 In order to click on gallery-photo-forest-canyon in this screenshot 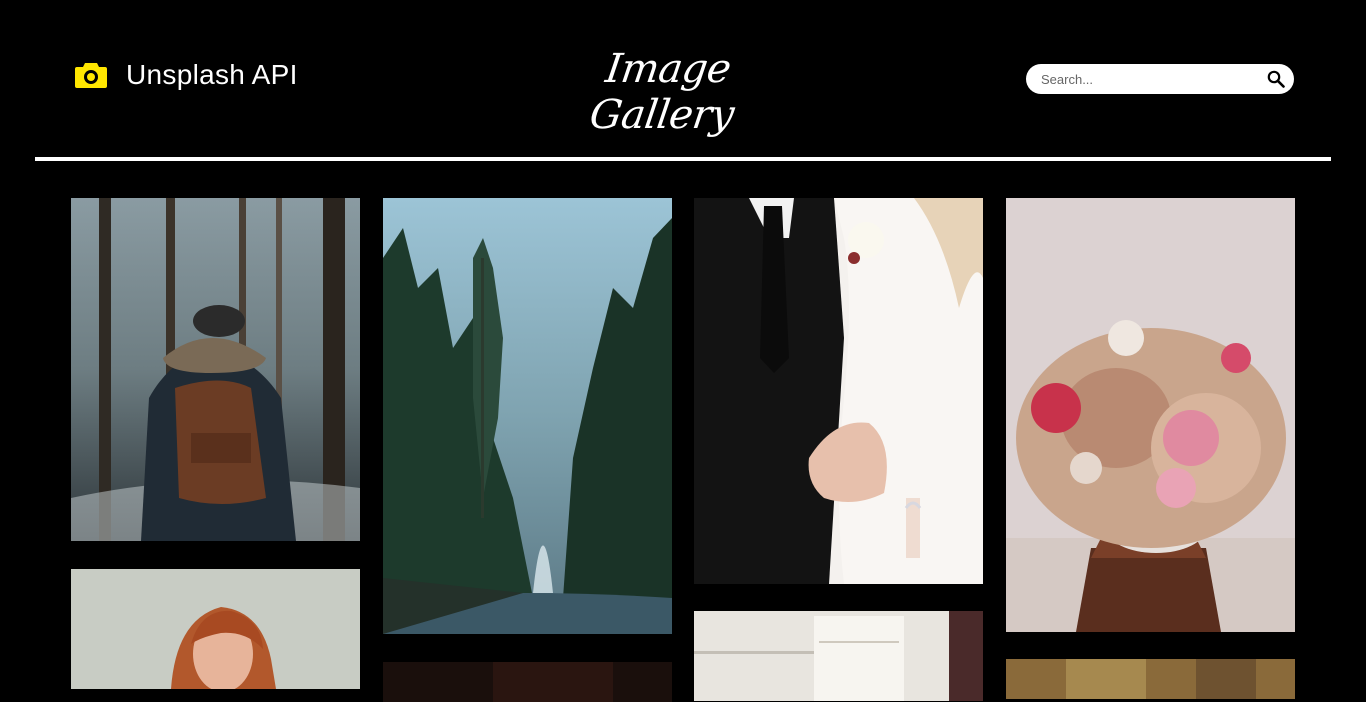, I will do `click(527, 416)`.